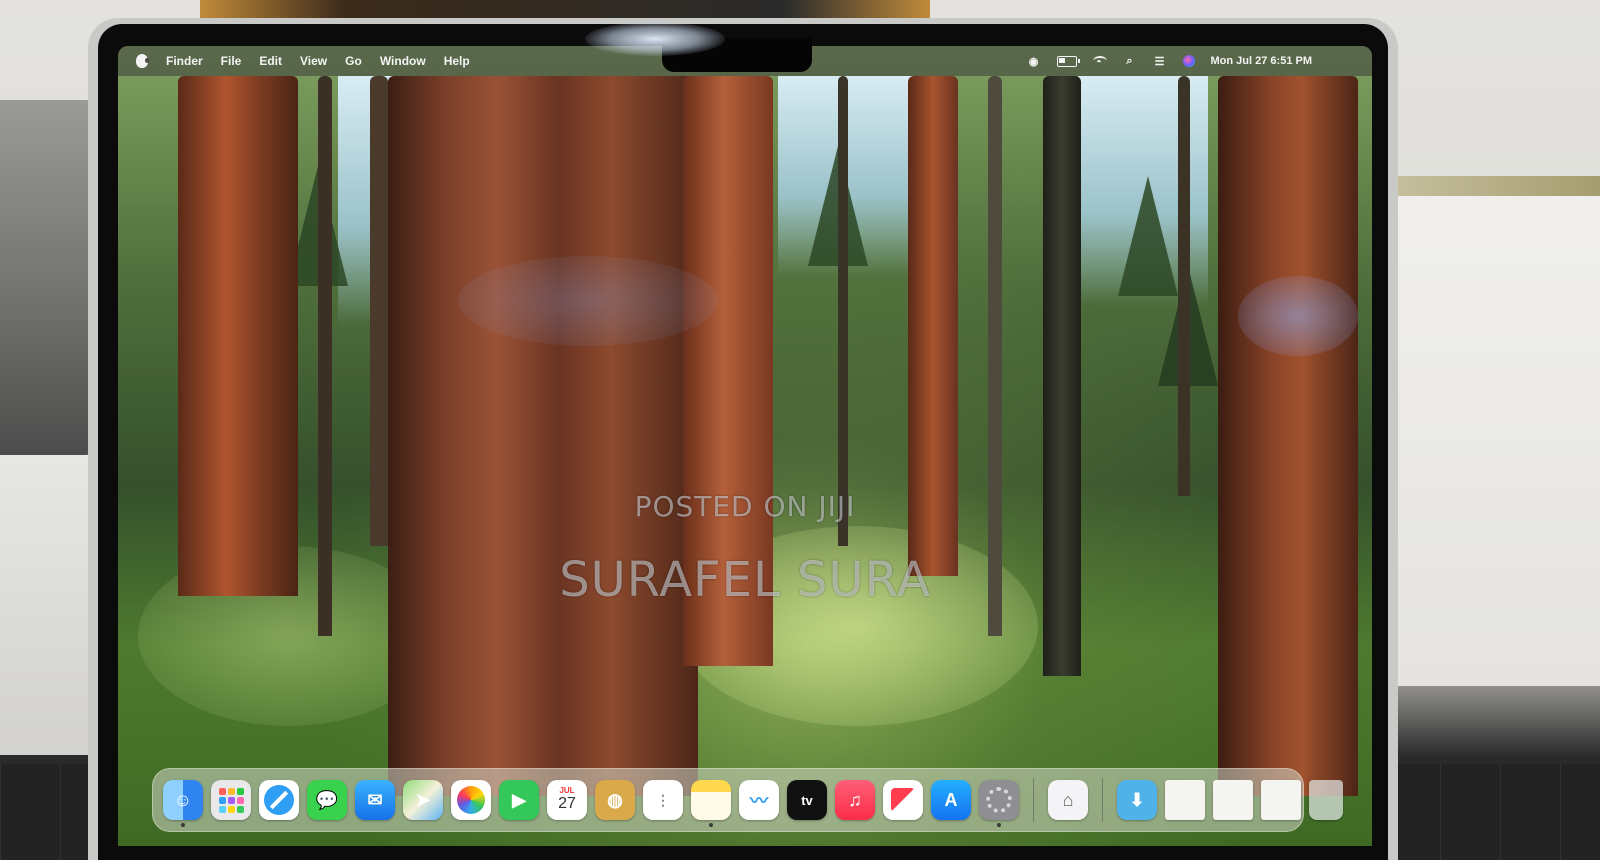 This screenshot has height=860, width=1600. What do you see at coordinates (1188, 61) in the screenshot?
I see `siri-icon` at bounding box center [1188, 61].